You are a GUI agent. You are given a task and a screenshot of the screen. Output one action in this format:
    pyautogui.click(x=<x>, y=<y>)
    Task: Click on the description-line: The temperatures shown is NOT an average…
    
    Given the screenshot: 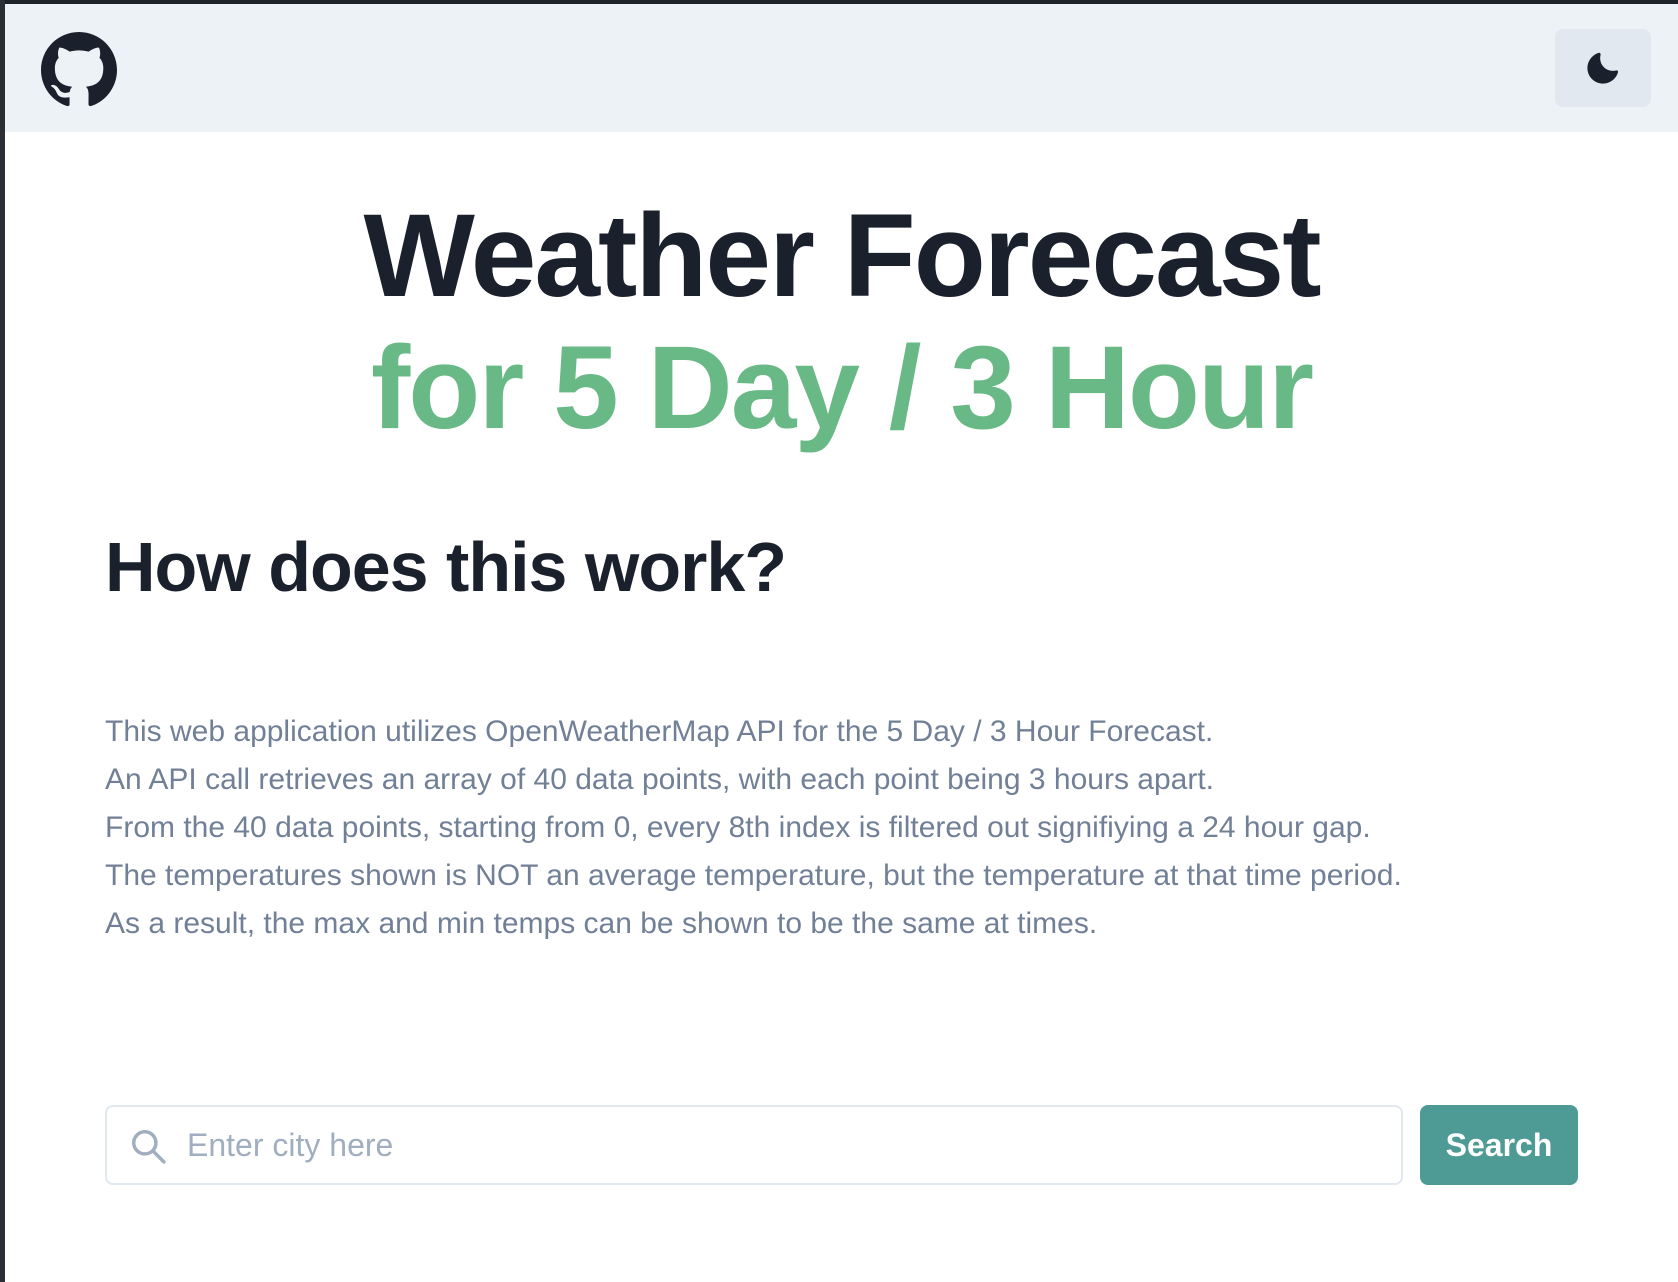 What is the action you would take?
    pyautogui.click(x=753, y=875)
    